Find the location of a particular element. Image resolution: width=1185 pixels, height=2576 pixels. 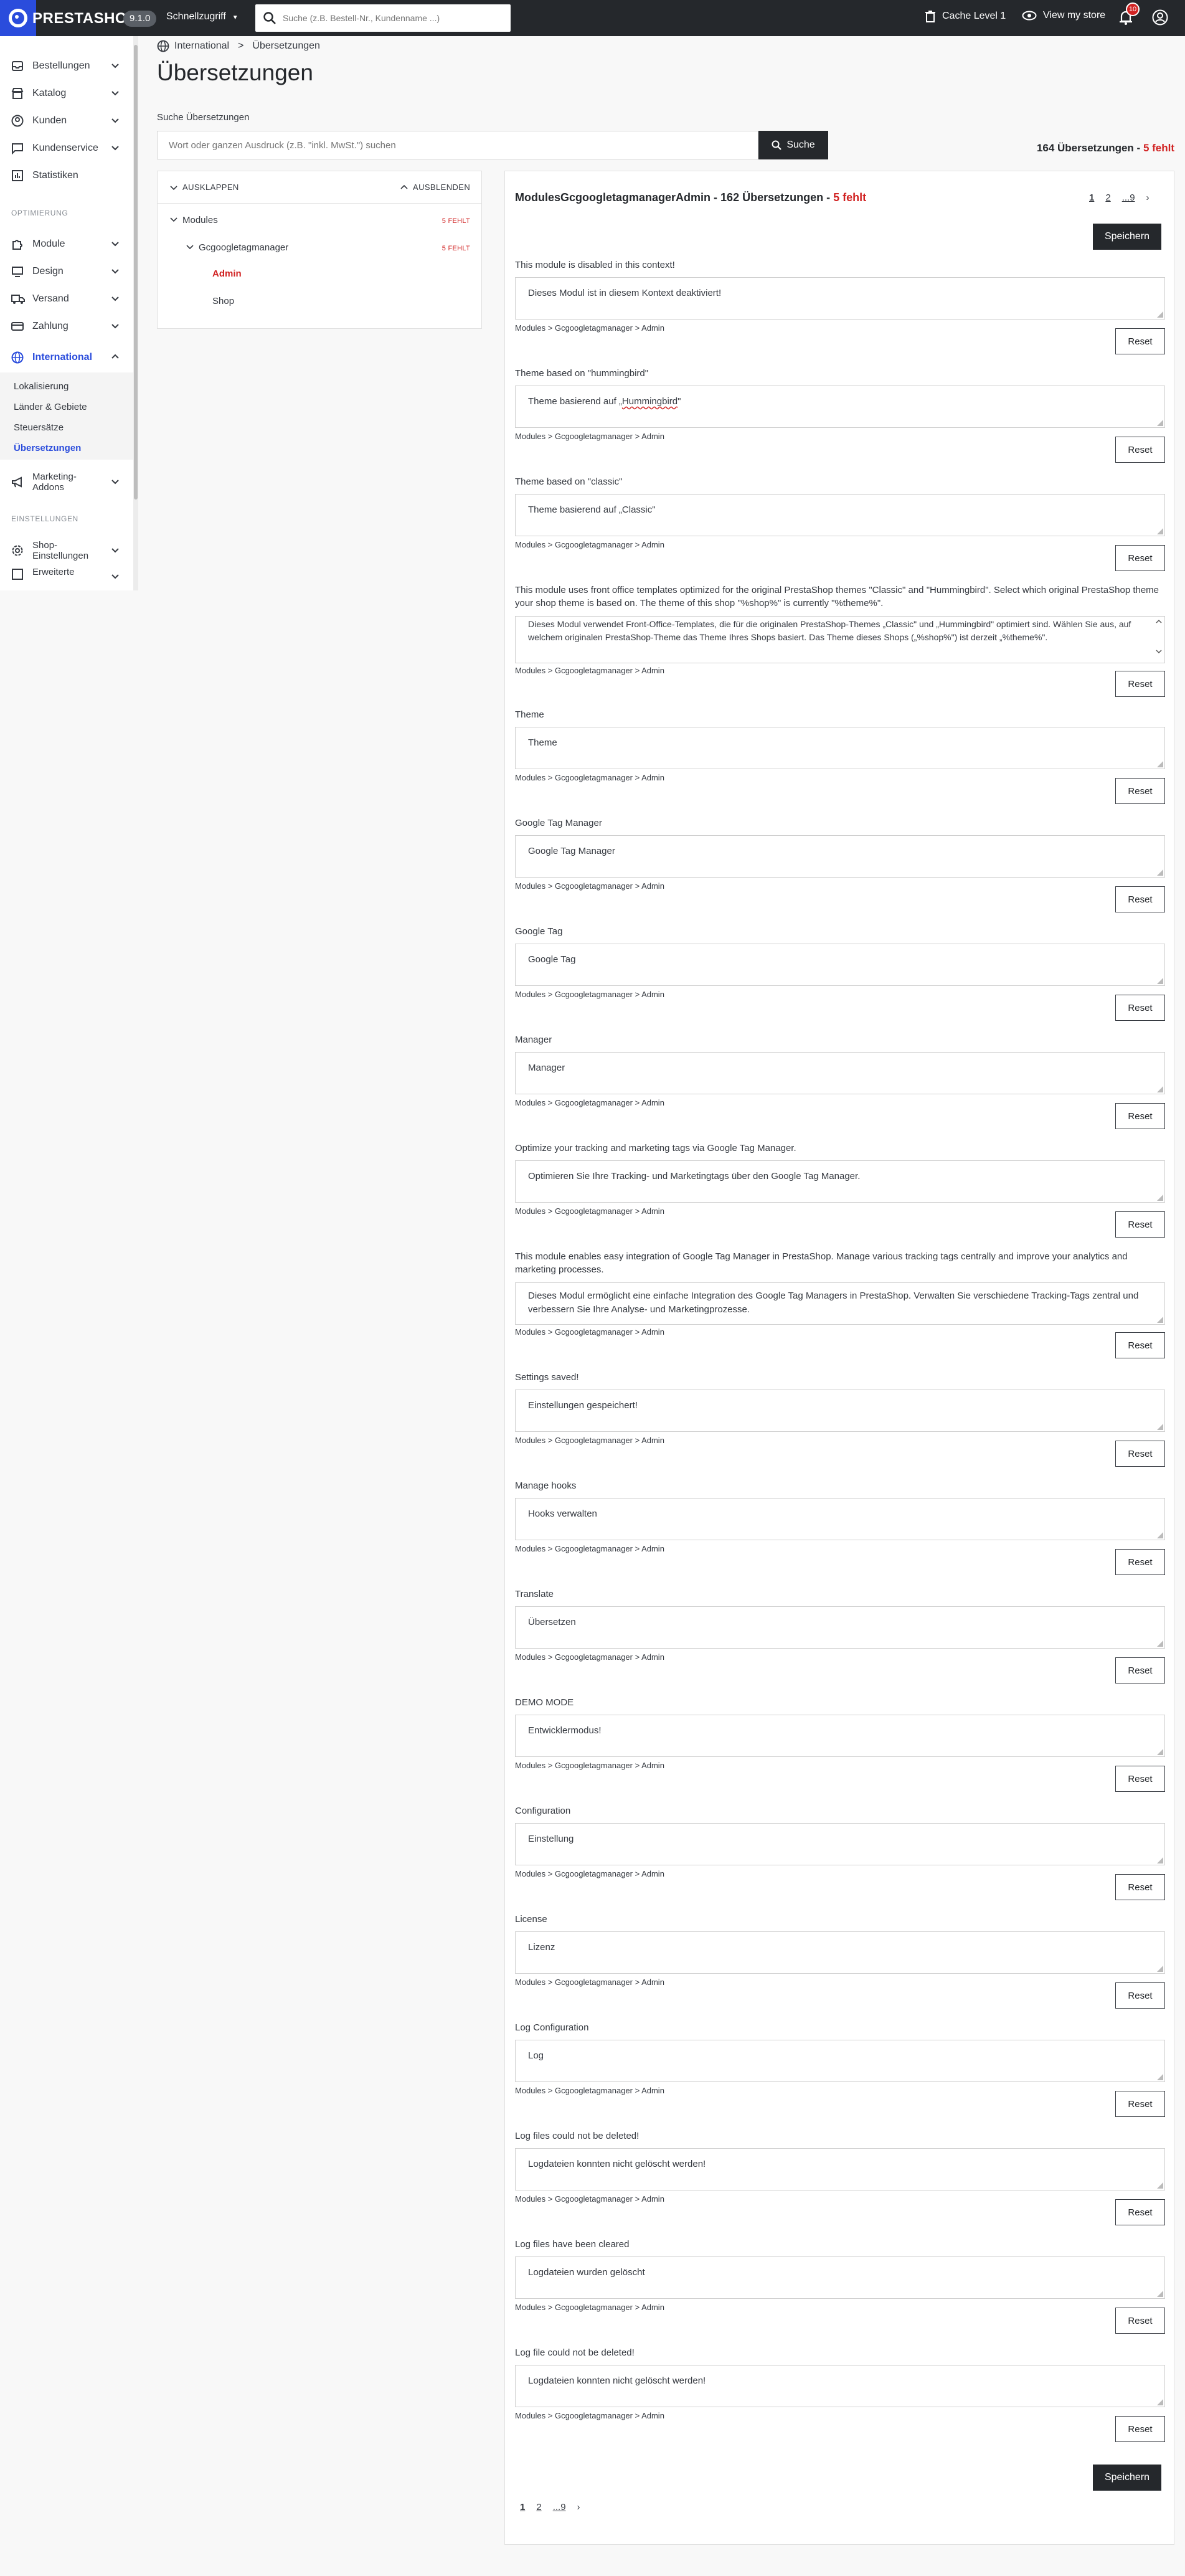

translation-textarea: Google Tag Manager is located at coordinates (840, 857).